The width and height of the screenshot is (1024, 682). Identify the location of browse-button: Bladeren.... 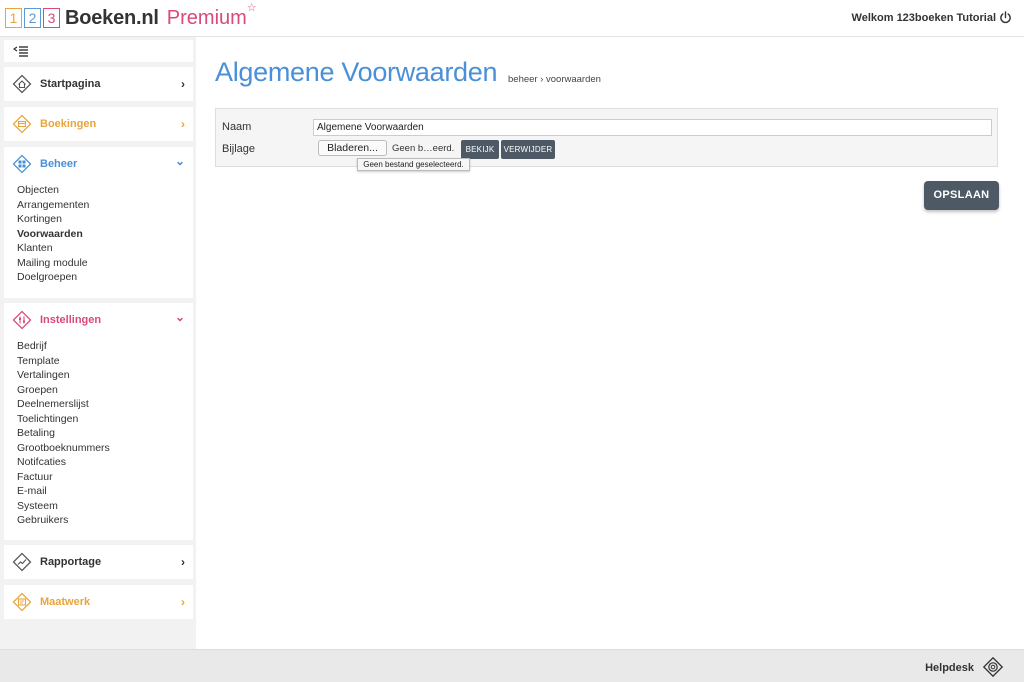
(352, 148).